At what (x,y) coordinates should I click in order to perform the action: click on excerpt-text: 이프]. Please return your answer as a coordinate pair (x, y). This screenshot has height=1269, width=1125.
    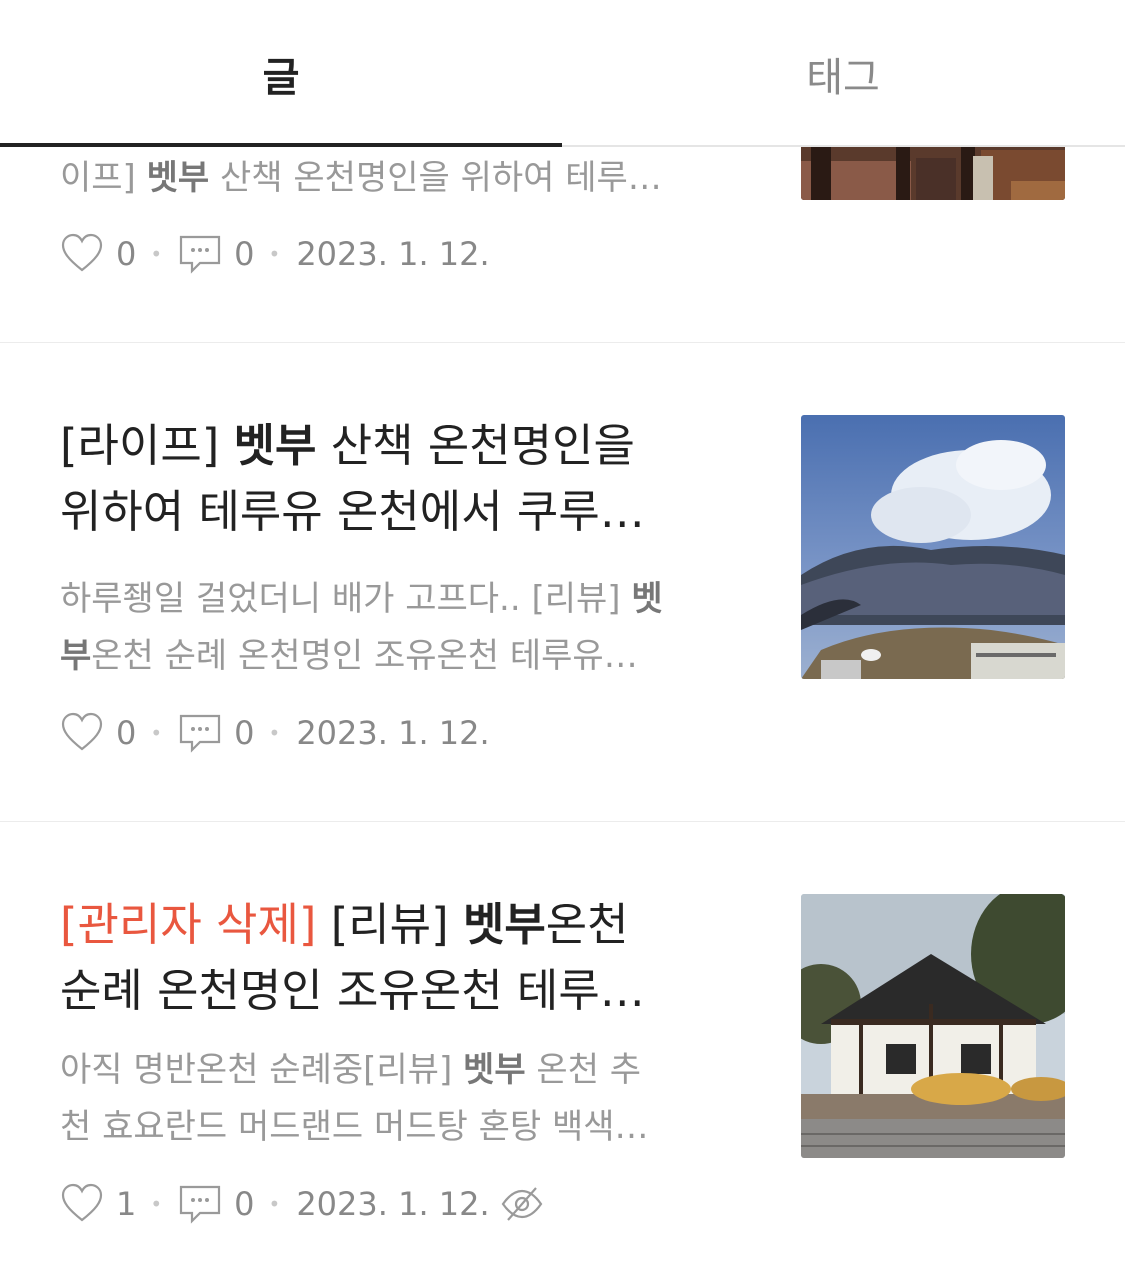
    Looking at the image, I should click on (103, 178).